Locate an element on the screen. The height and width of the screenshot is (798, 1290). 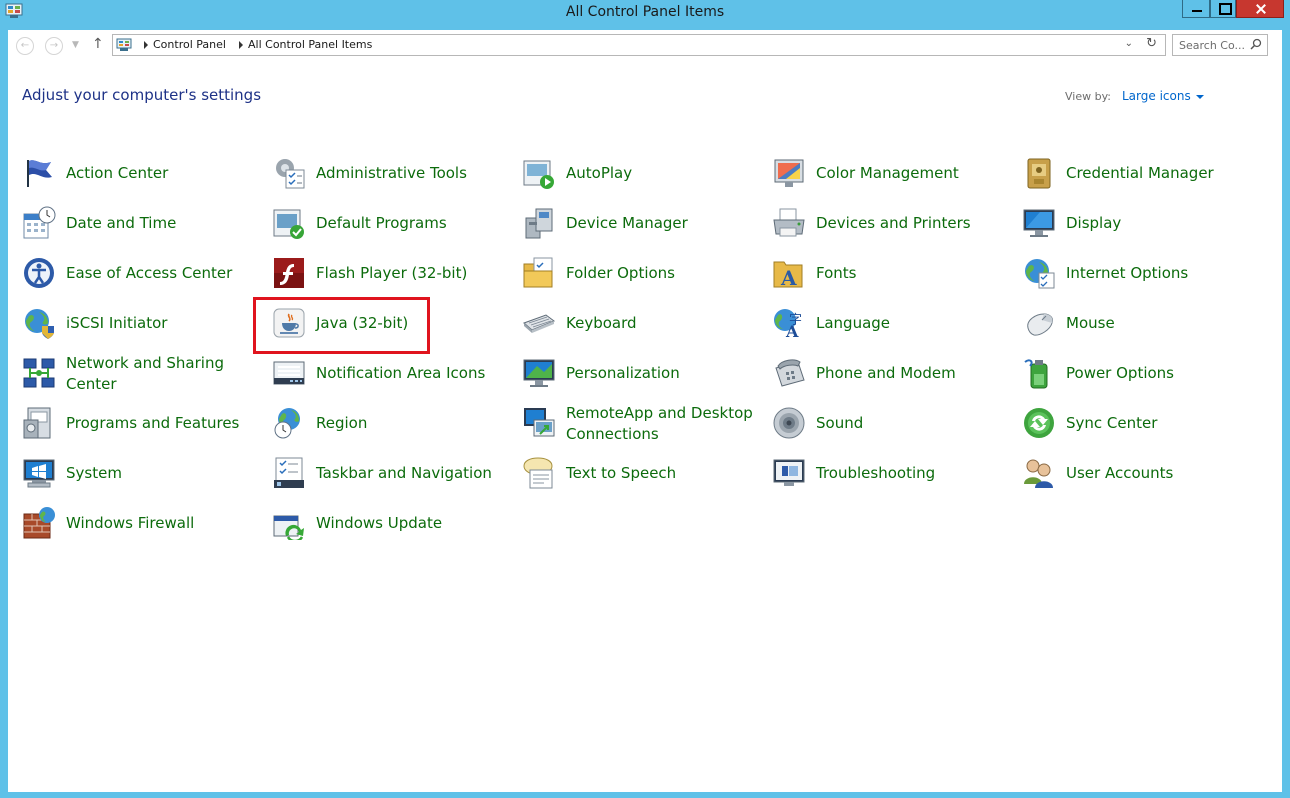
mouse-icon is located at coordinates (1039, 323).